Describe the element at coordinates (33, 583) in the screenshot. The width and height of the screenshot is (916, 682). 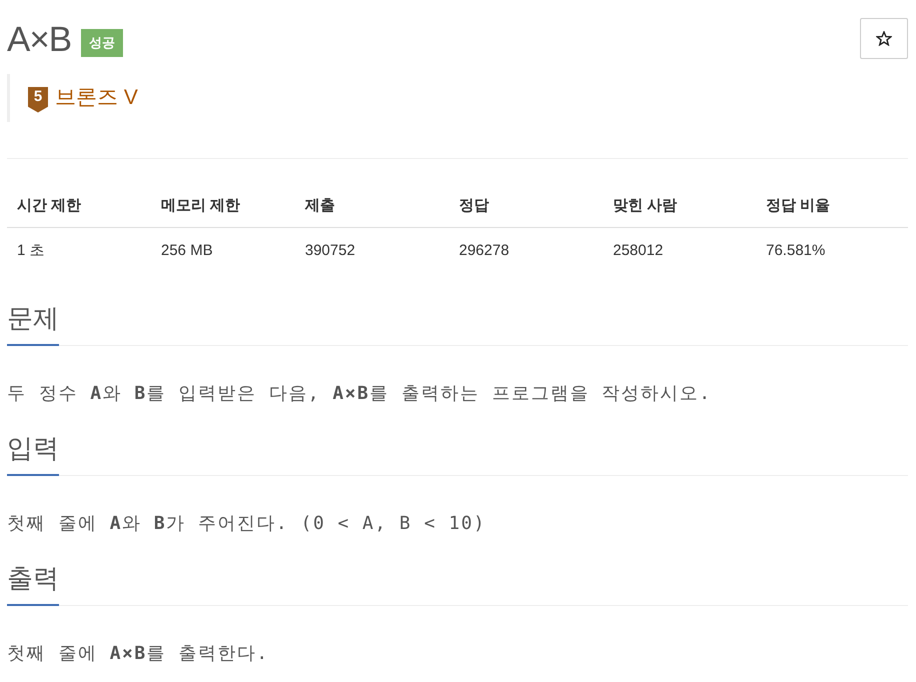
I see `section-heading: 출력` at that location.